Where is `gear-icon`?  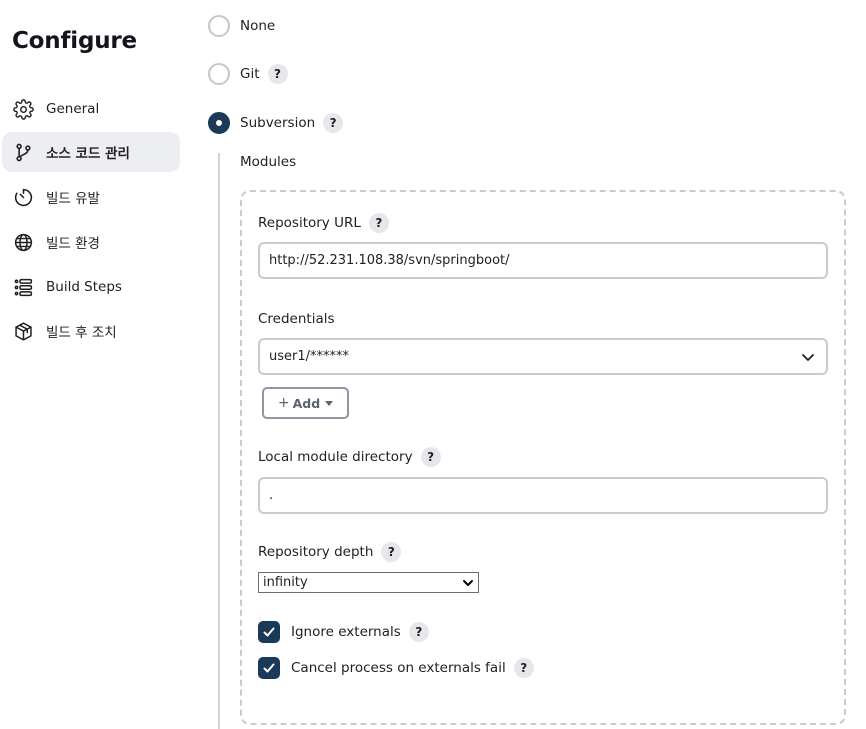 gear-icon is located at coordinates (23, 109).